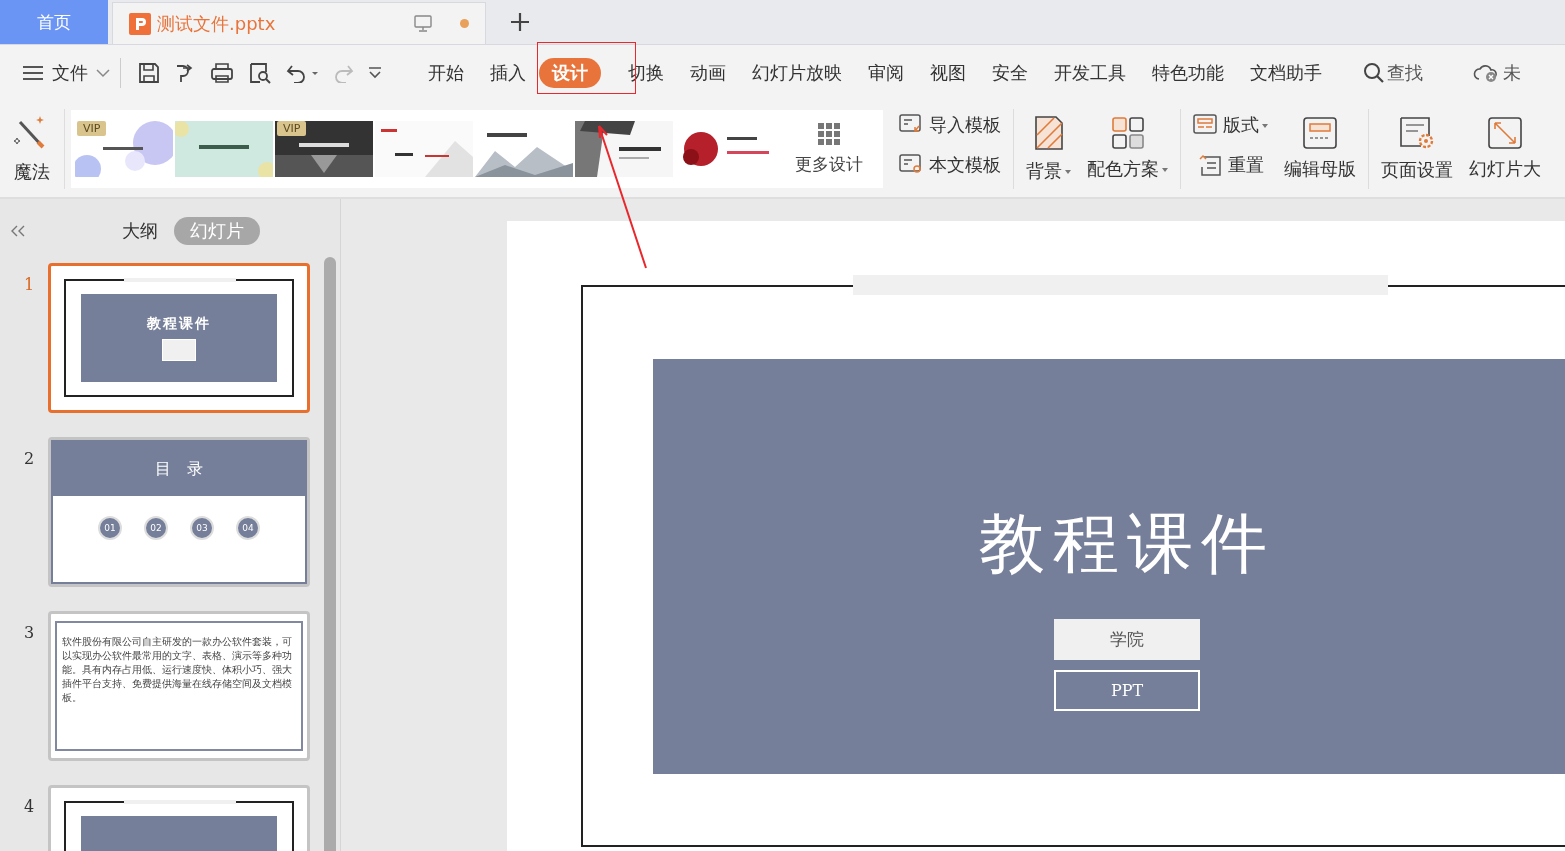 The width and height of the screenshot is (1565, 851). What do you see at coordinates (829, 133) in the screenshot?
I see `grid-icon` at bounding box center [829, 133].